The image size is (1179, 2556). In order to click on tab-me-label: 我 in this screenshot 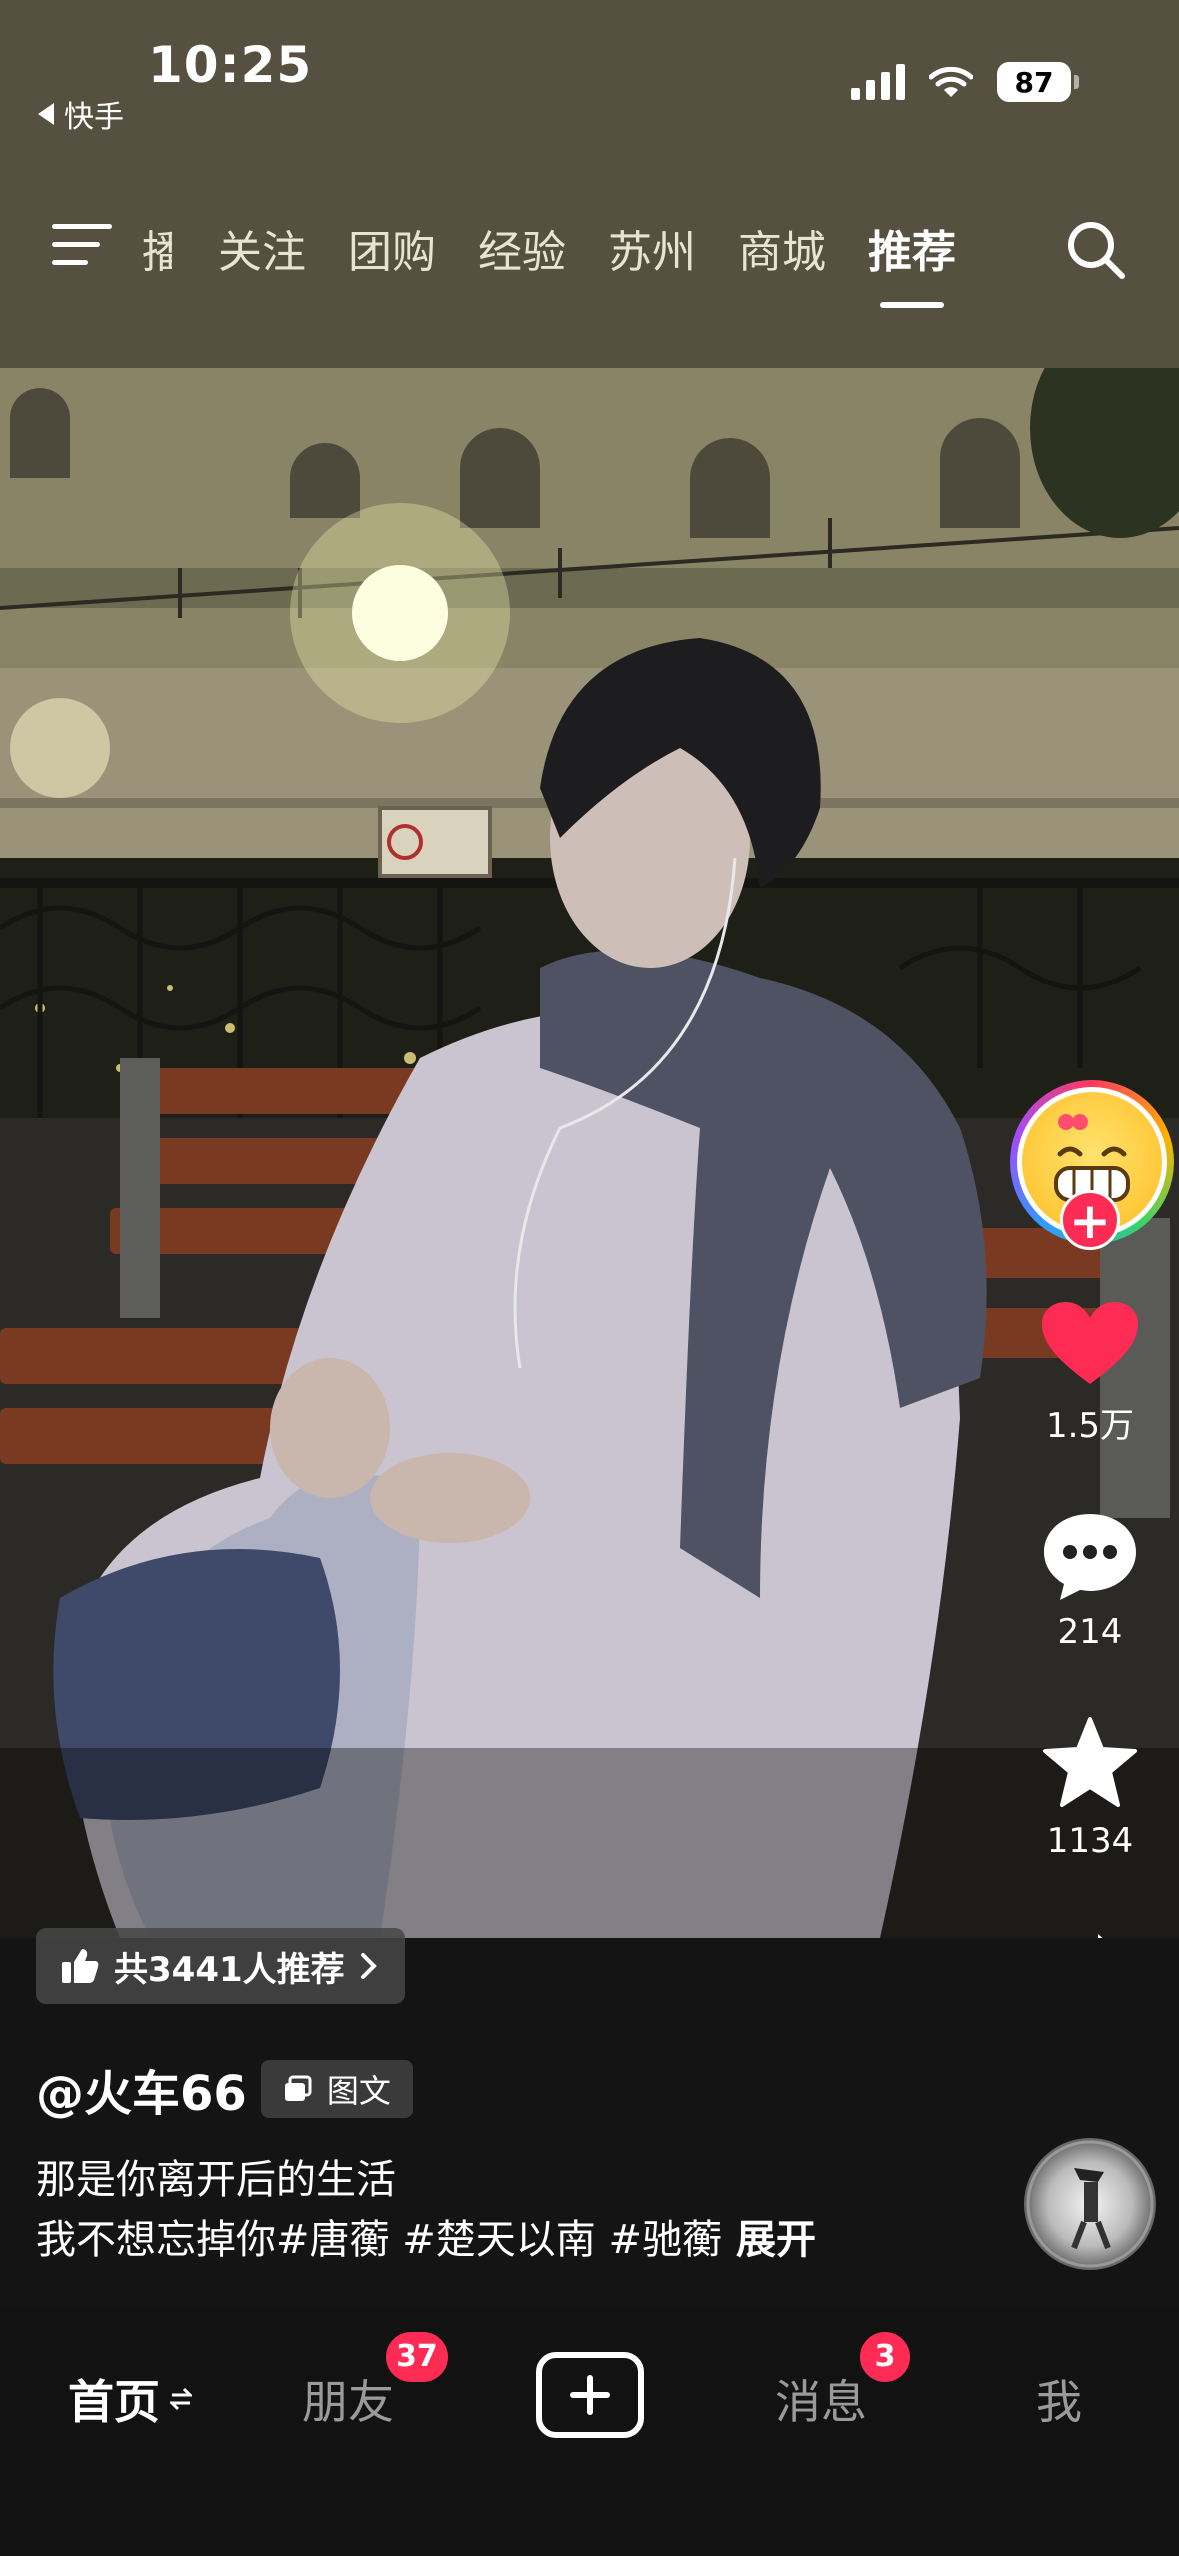, I will do `click(1059, 2402)`.